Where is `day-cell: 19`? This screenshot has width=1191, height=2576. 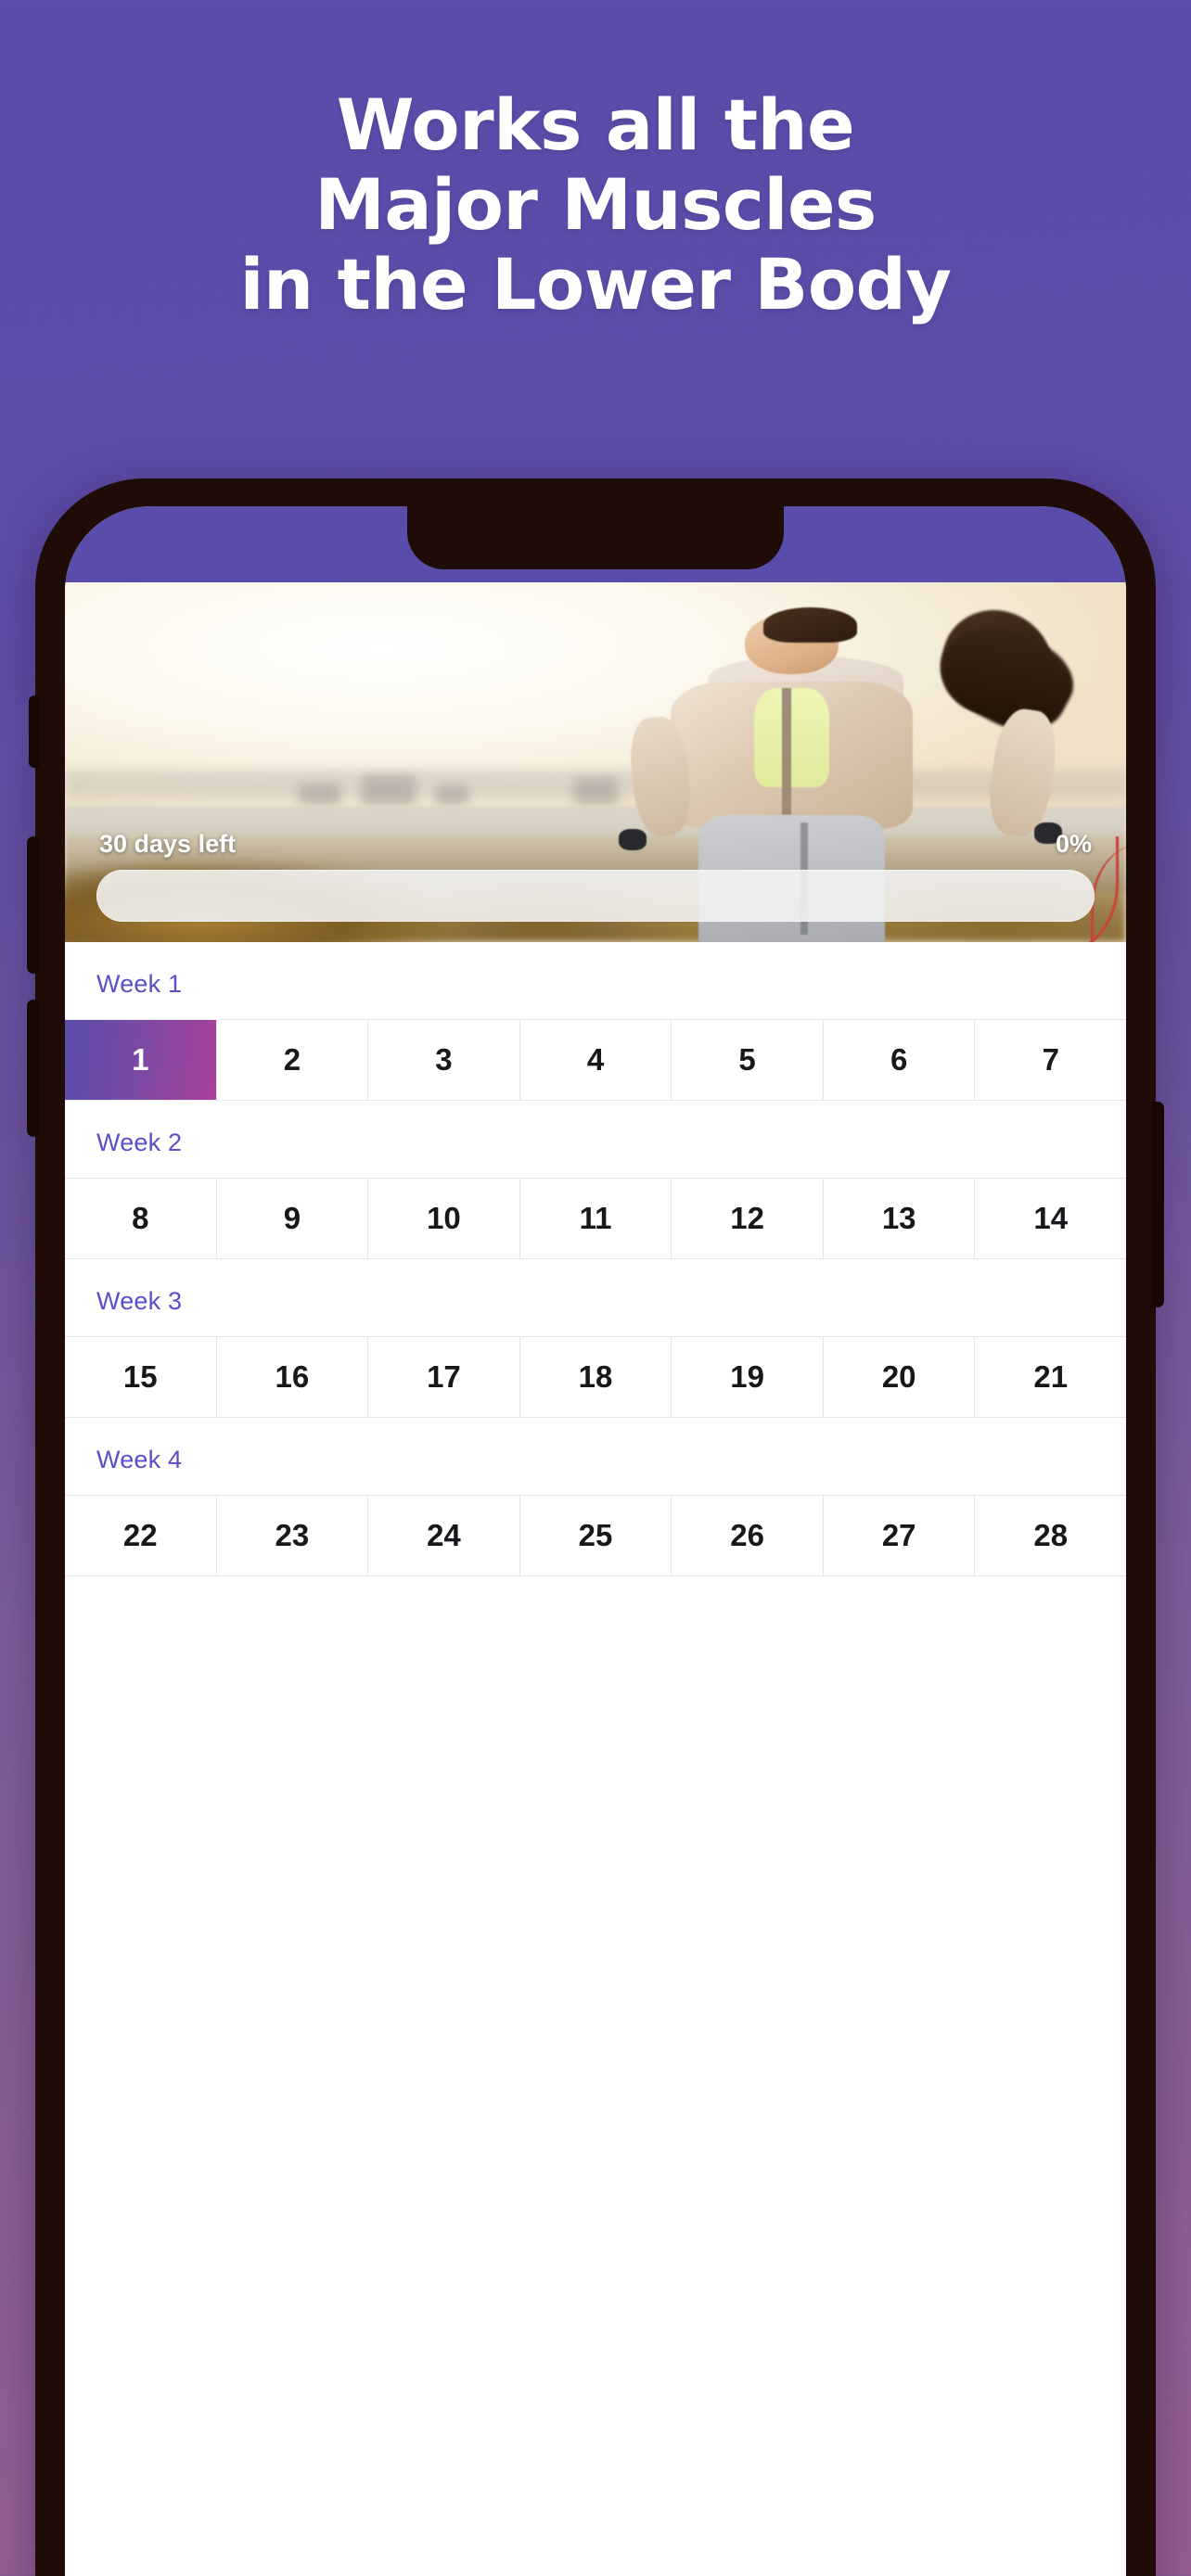
day-cell: 19 is located at coordinates (748, 1377).